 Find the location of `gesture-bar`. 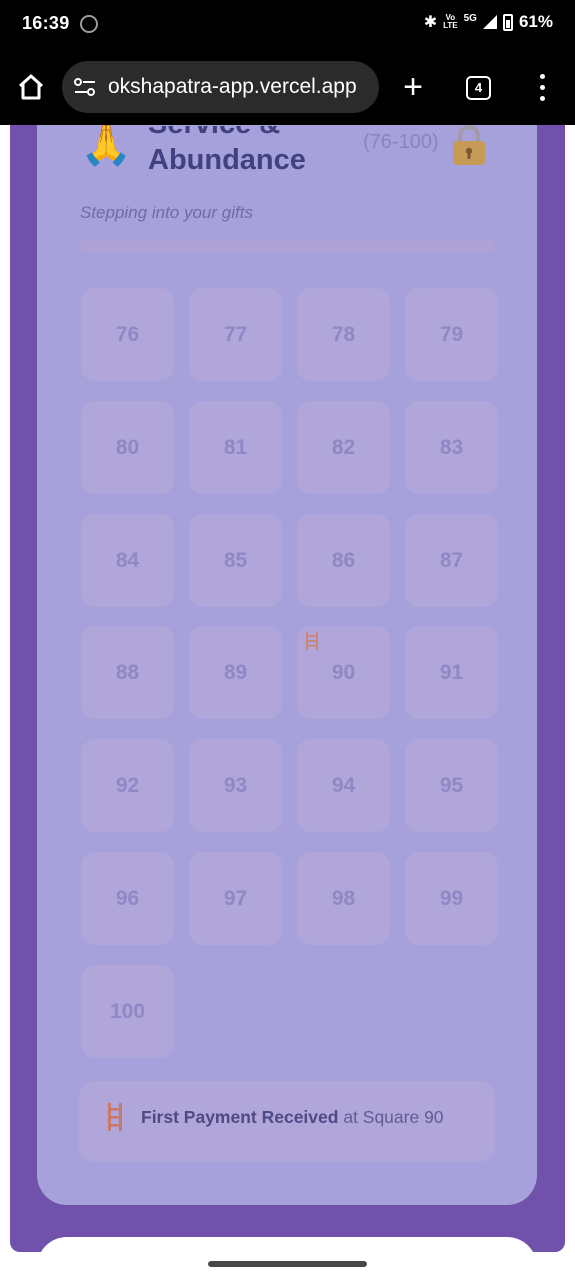

gesture-bar is located at coordinates (287, 1264).